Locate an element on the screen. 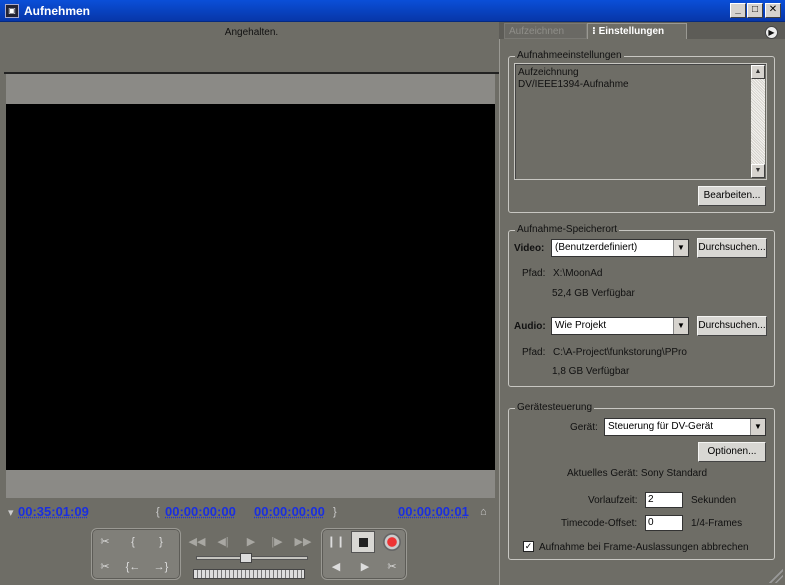 This screenshot has height=585, width=785. device-value: Steuerung für DV-Gerät is located at coordinates (661, 426).